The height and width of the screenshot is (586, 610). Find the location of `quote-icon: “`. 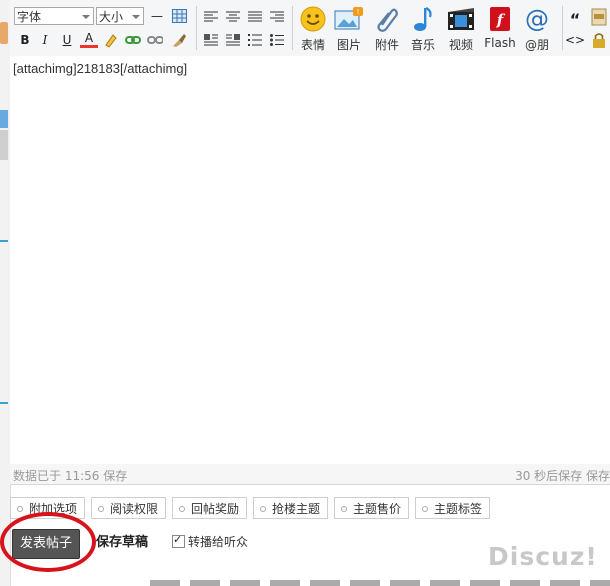

quote-icon: “ is located at coordinates (575, 19).